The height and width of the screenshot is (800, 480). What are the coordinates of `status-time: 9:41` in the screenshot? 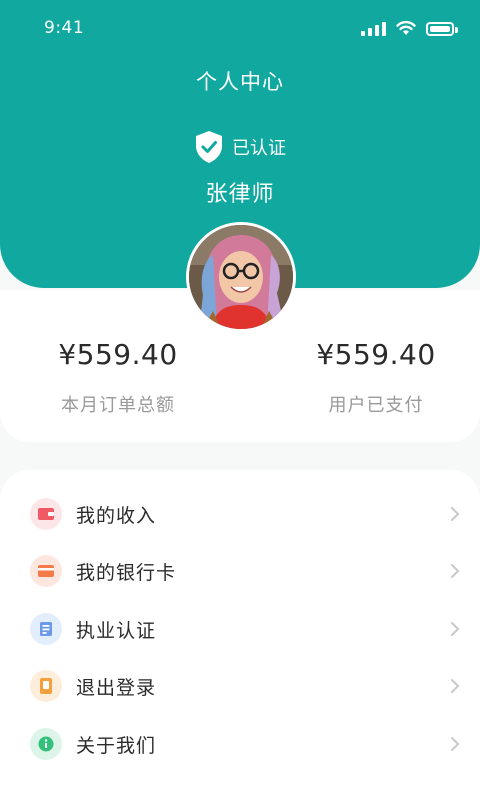 It's located at (64, 28).